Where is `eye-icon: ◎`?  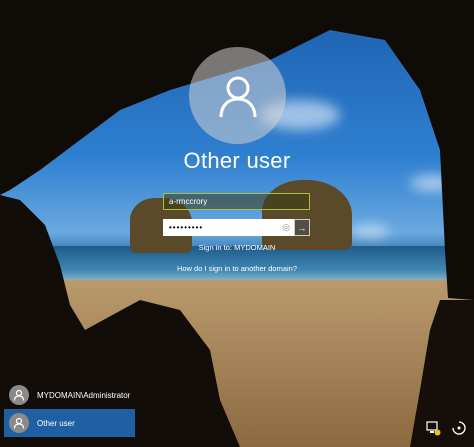
eye-icon: ◎ is located at coordinates (286, 227).